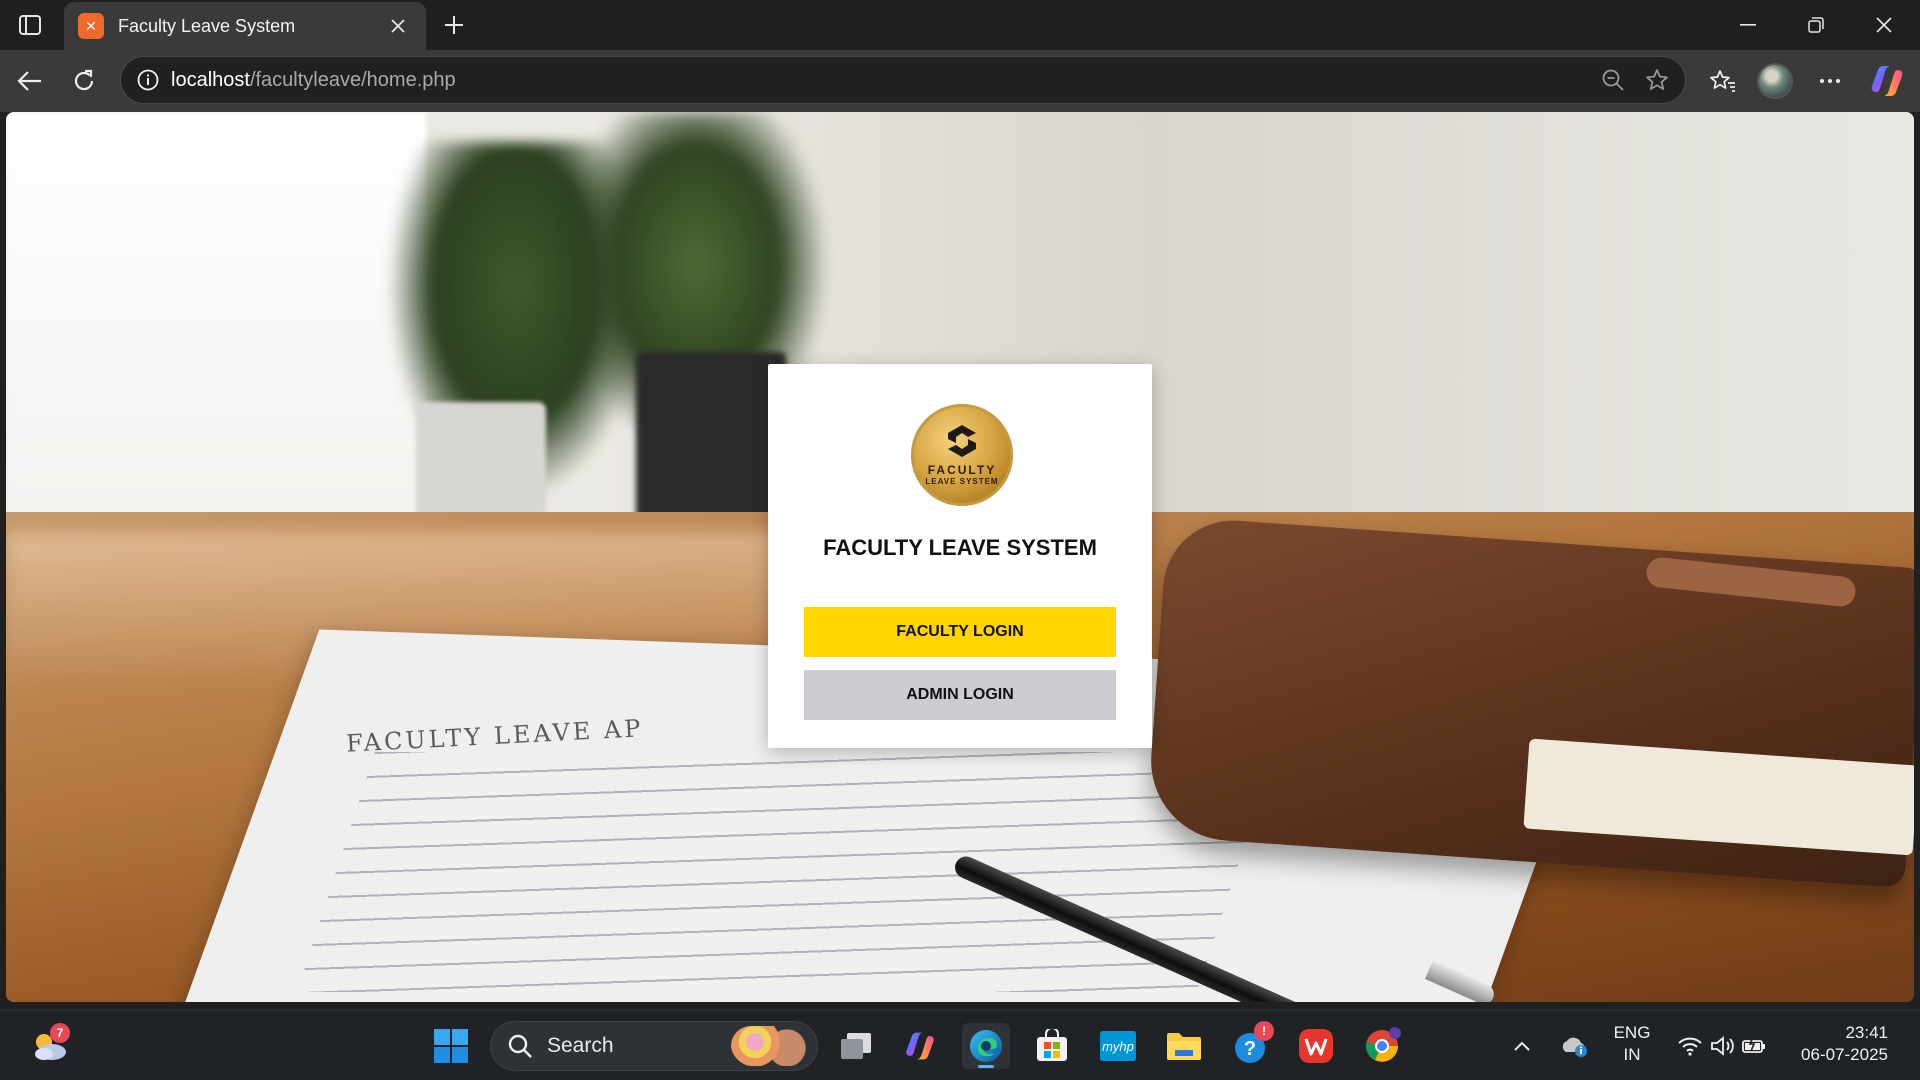  What do you see at coordinates (148, 80) in the screenshot?
I see `site-info-icon` at bounding box center [148, 80].